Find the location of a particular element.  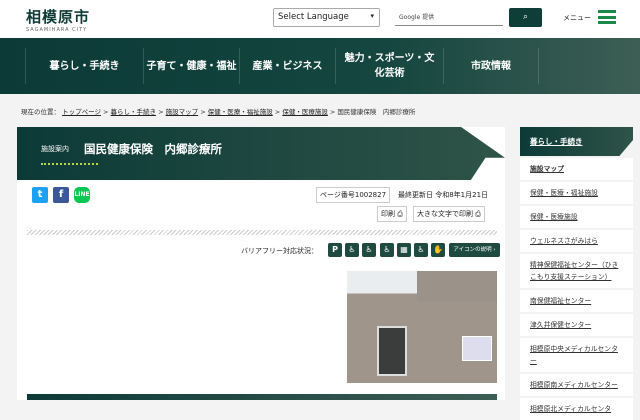

breadcrumb-current: 国民健康保険 内郷診療所 is located at coordinates (376, 112).